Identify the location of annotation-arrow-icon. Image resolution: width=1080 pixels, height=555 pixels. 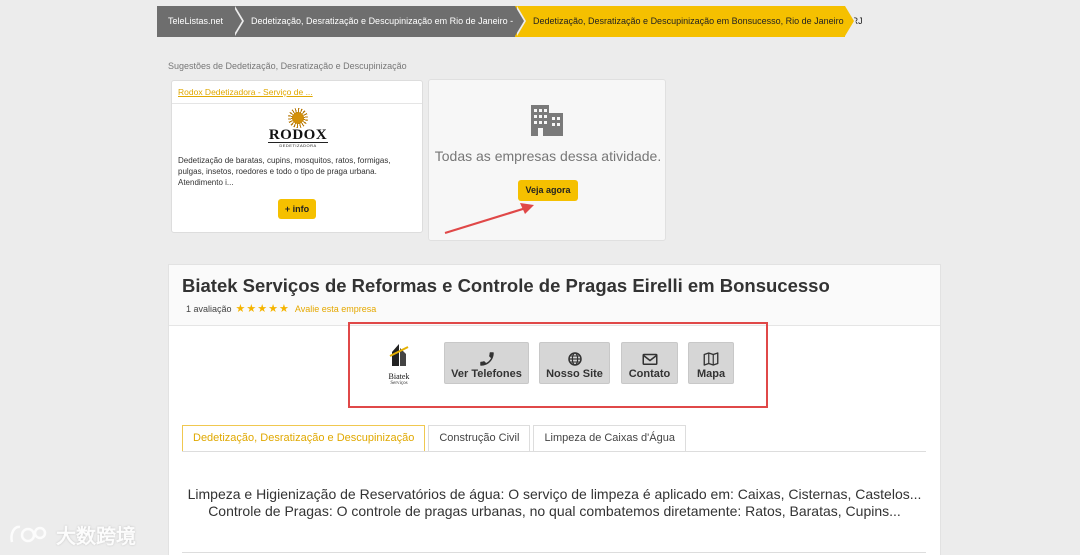
(489, 219).